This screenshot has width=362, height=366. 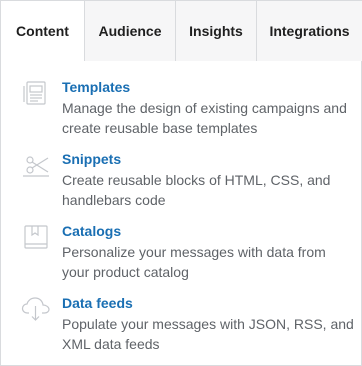 I want to click on tab-integrations: Integrations, so click(x=309, y=31).